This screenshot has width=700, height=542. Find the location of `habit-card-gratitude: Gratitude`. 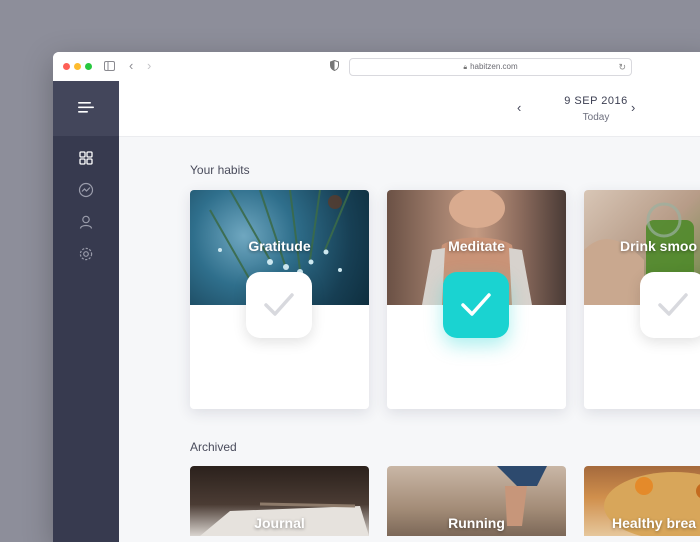

habit-card-gratitude: Gratitude is located at coordinates (279, 299).